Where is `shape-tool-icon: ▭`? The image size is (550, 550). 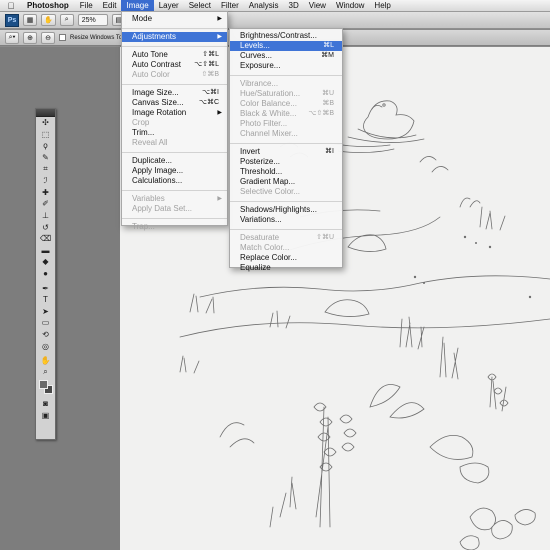
shape-tool-icon: ▭ is located at coordinates (45, 323).